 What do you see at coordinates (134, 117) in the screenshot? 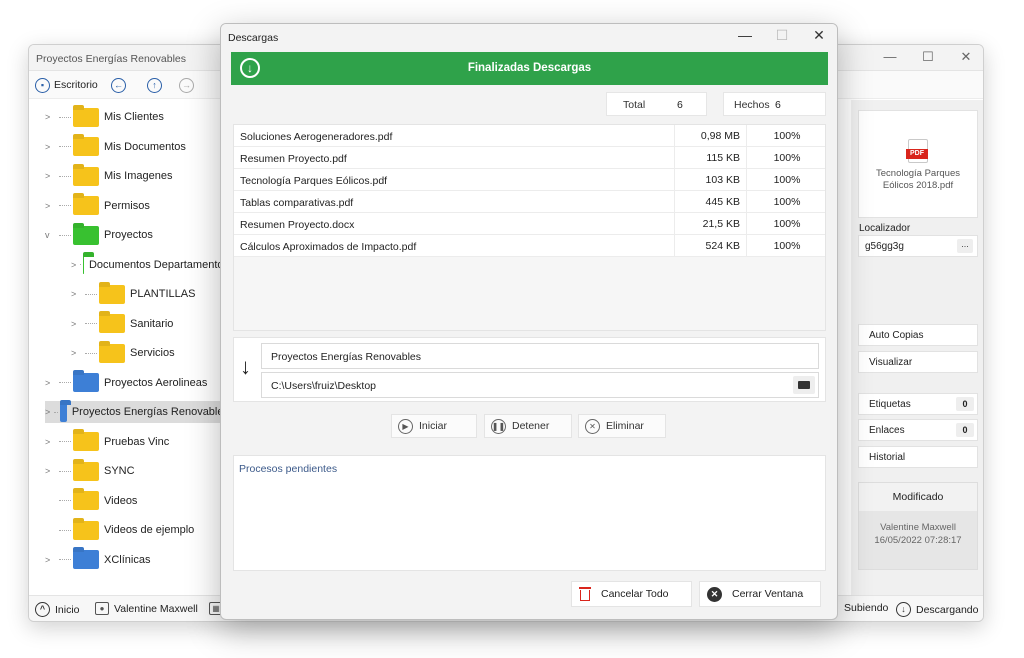
I see `tree-item-label: Mis Clientes` at bounding box center [134, 117].